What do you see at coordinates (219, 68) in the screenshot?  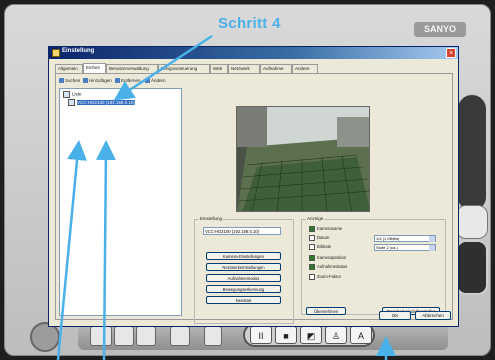 I see `tab-web: Web` at bounding box center [219, 68].